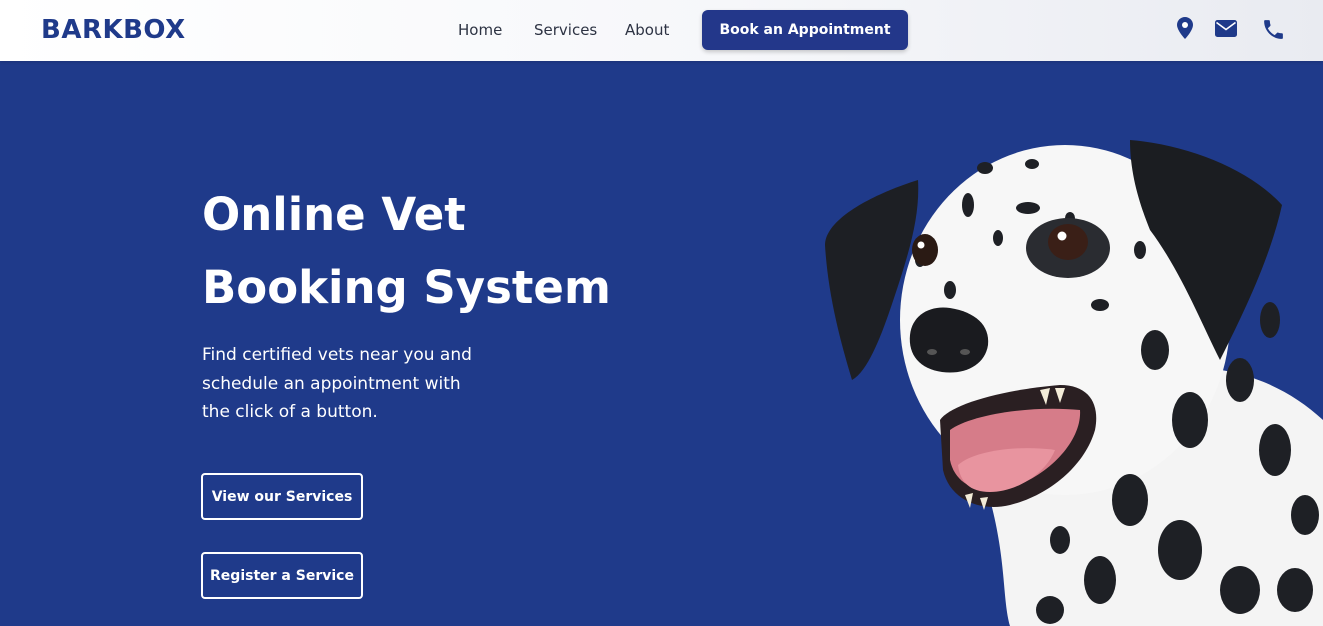 Image resolution: width=1323 pixels, height=626 pixels. Describe the element at coordinates (480, 30) in the screenshot. I see `nav-home-link: Home` at that location.